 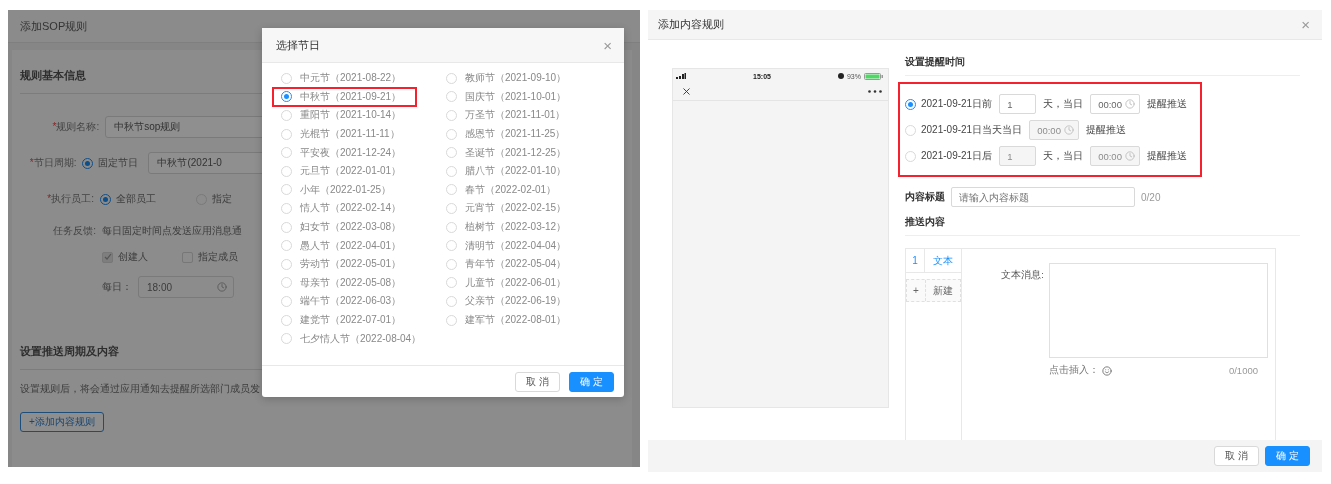 I want to click on holiday-option: 腊八节（2022-01-10）, so click(x=510, y=171).